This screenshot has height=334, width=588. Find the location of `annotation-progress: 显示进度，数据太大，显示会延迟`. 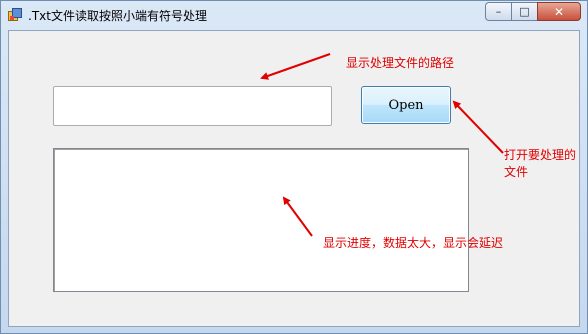

annotation-progress: 显示进度，数据太大，显示会延迟 is located at coordinates (413, 243).